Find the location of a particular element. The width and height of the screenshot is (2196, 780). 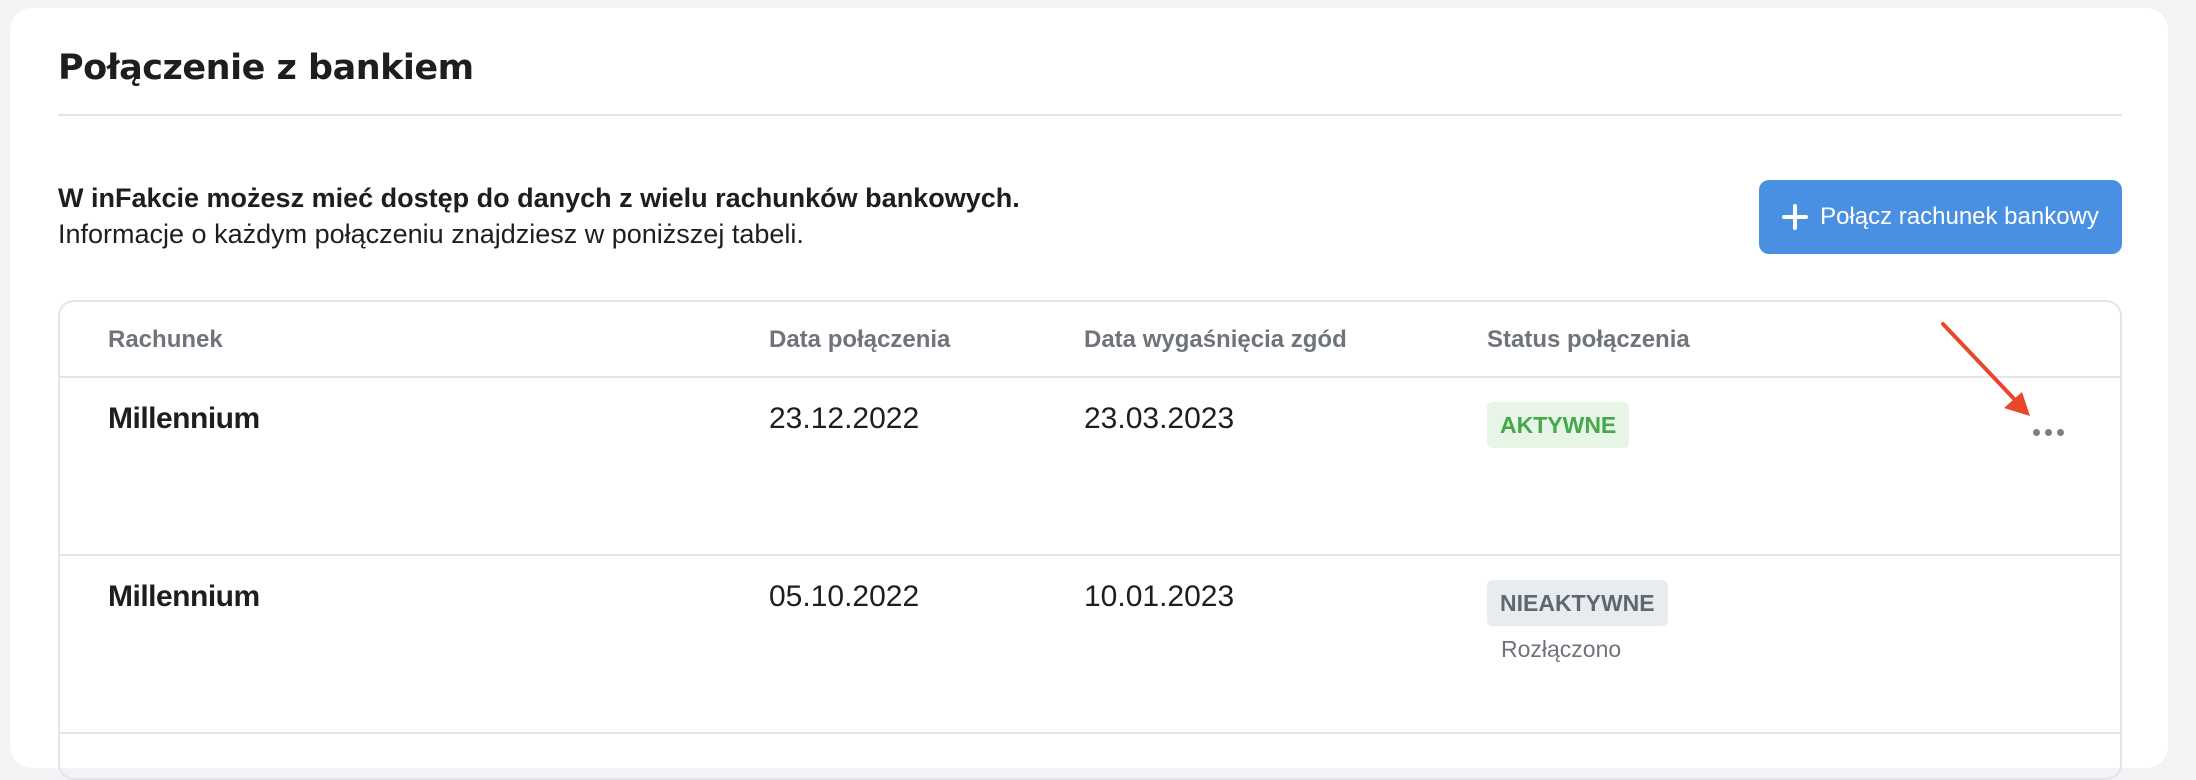

connected-at: 05.10.2022 is located at coordinates (844, 596).